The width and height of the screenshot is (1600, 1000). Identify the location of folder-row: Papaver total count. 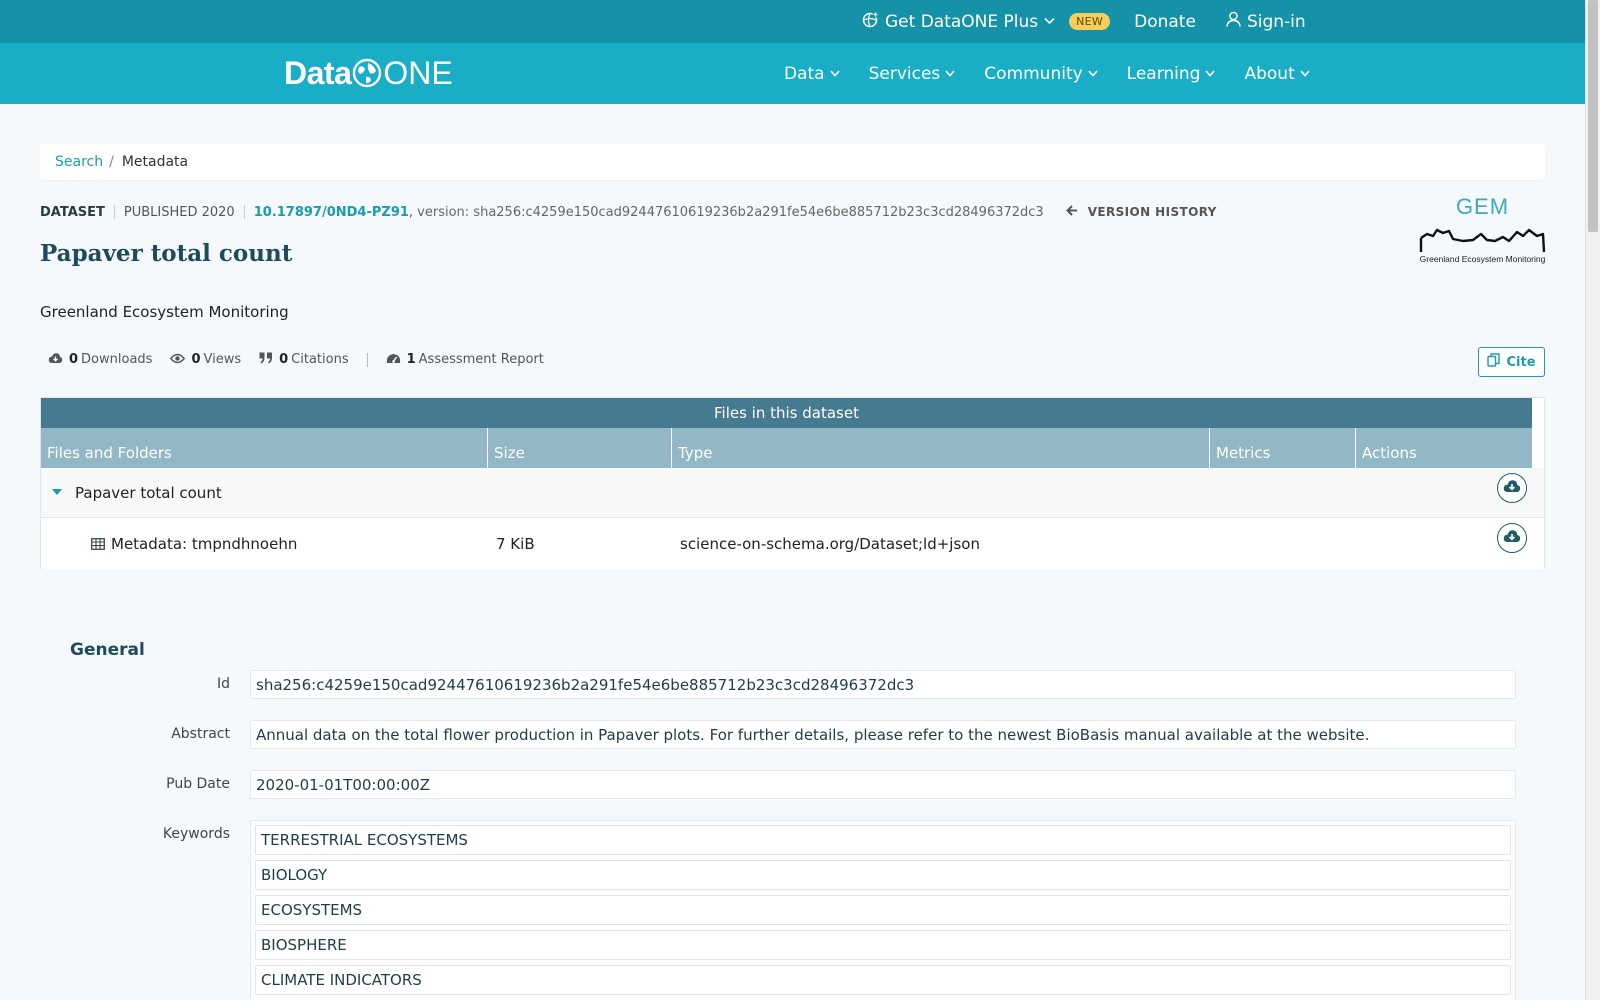
(792, 493).